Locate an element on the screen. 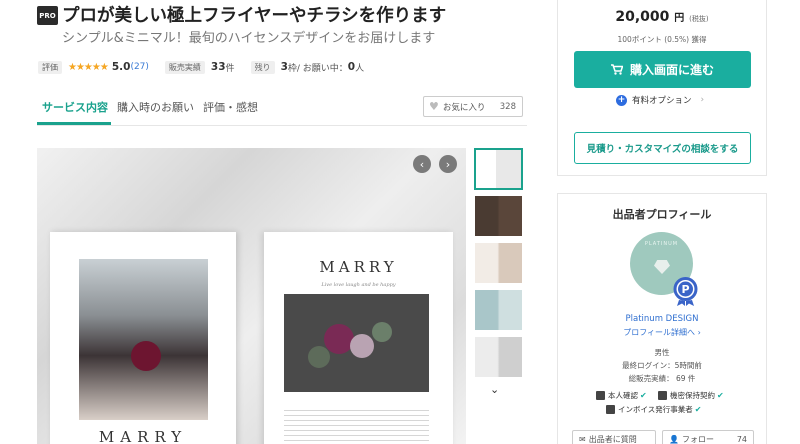  active-tab-indicator is located at coordinates (74, 123).